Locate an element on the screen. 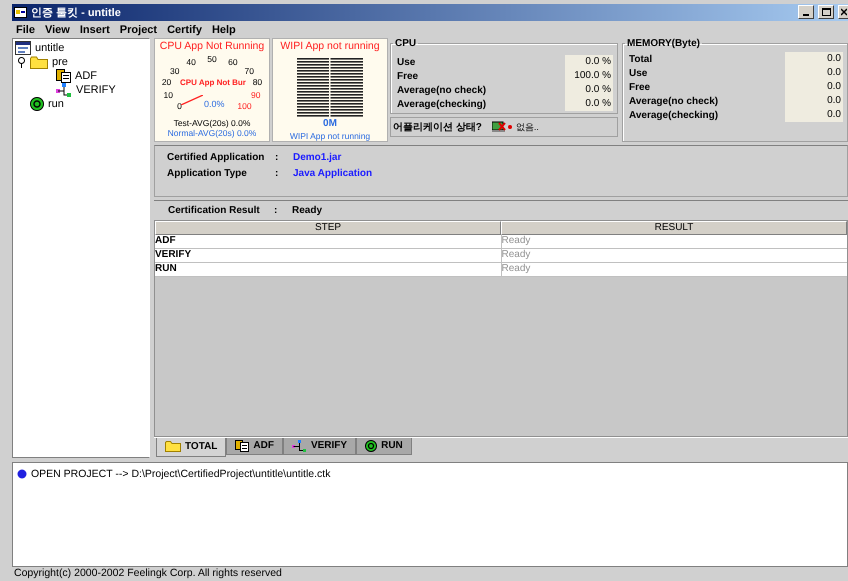  result-label: Certification Result is located at coordinates (214, 210).